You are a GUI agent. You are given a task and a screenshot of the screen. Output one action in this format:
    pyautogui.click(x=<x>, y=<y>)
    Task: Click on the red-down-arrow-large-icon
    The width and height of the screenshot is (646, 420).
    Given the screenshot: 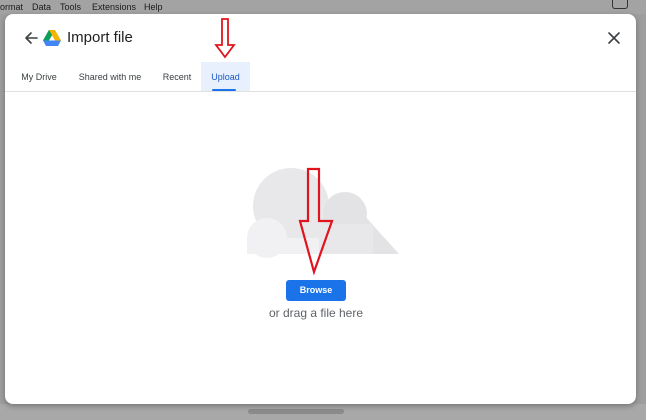 What is the action you would take?
    pyautogui.click(x=316, y=221)
    